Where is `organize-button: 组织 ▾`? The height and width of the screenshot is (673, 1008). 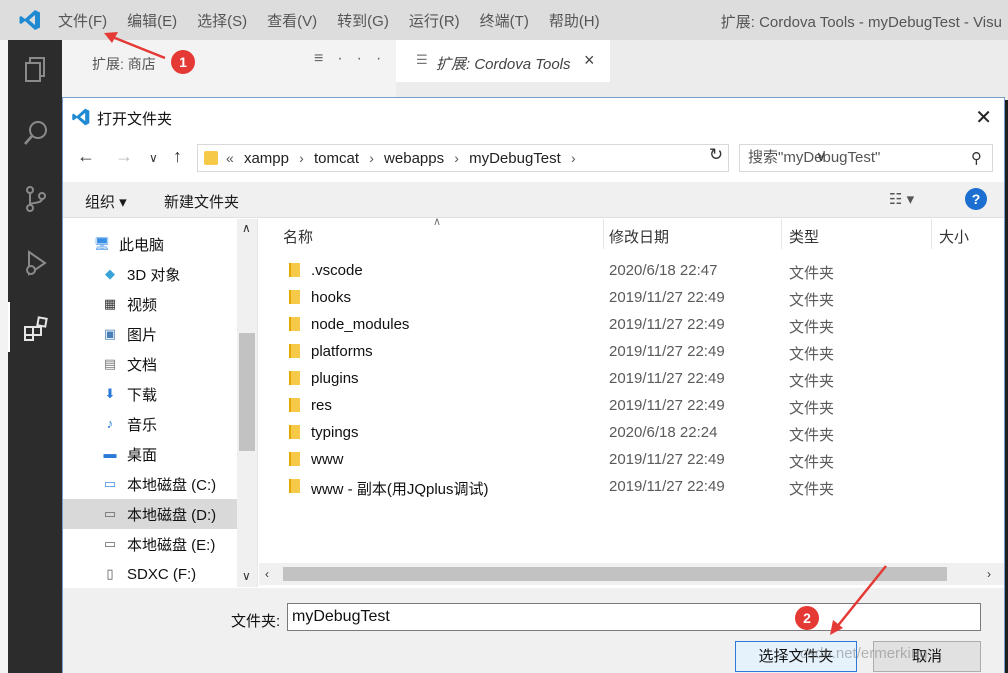
organize-button: 组织 ▾ is located at coordinates (106, 201).